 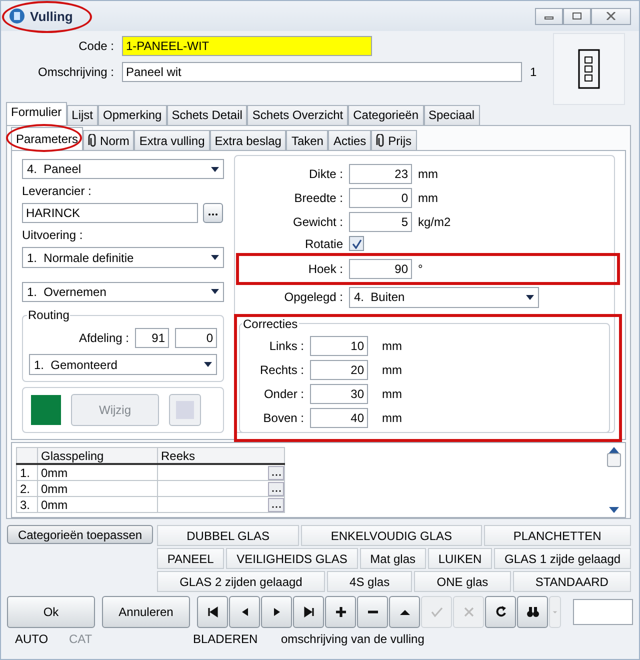 I want to click on browse-button, so click(x=213, y=213).